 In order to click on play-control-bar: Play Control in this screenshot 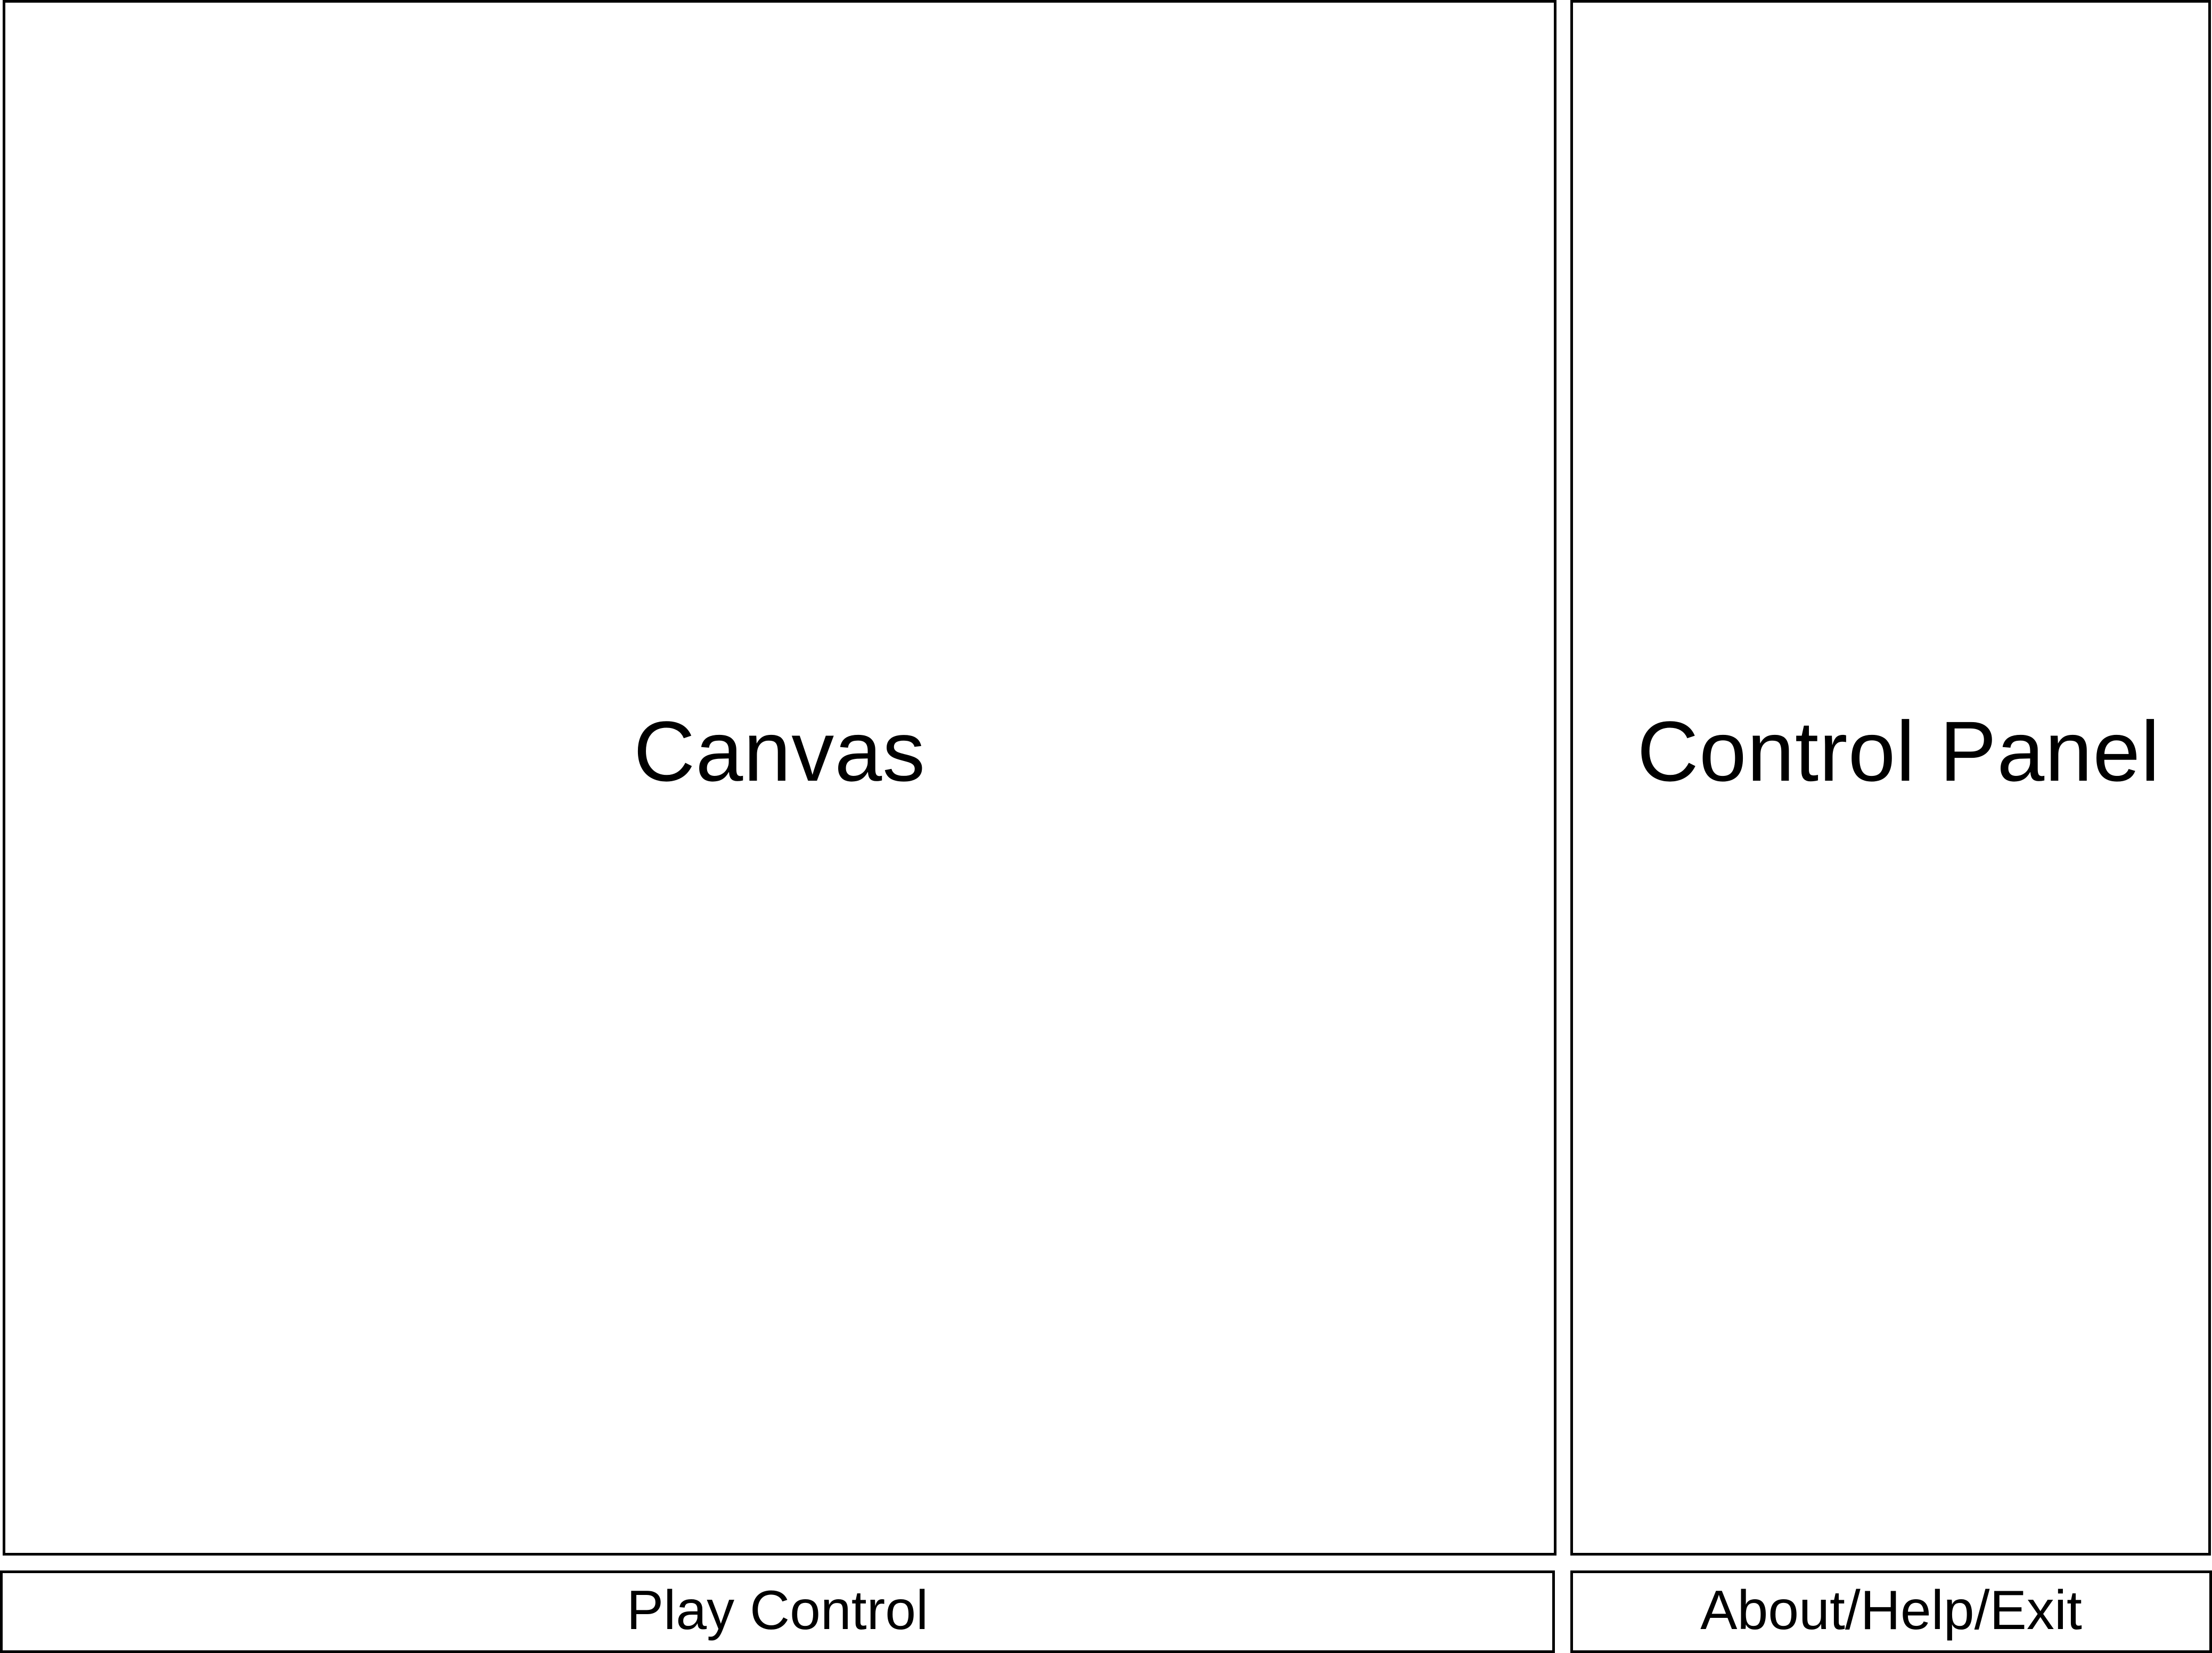, I will do `click(777, 1611)`.